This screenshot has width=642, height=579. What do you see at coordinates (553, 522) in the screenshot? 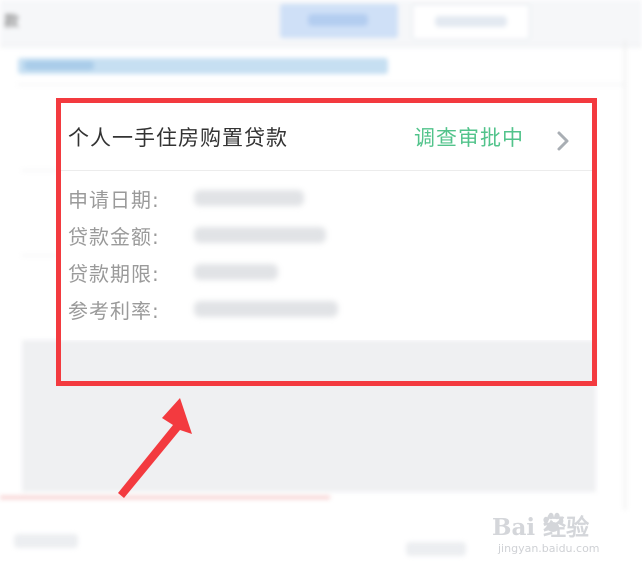
I see `baidu-paw-icon` at bounding box center [553, 522].